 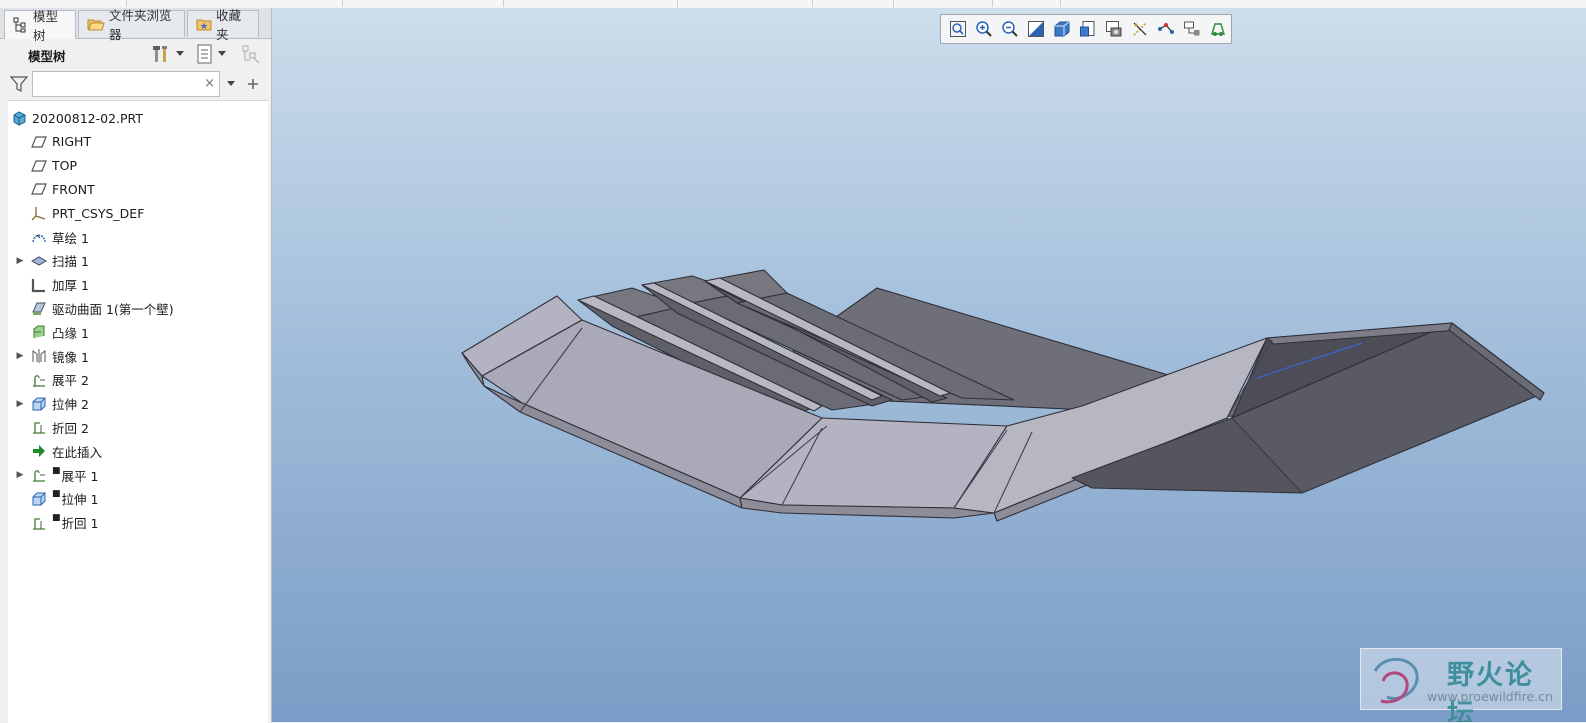 What do you see at coordinates (70, 332) in the screenshot?
I see `tree-node-label: 凸缘 1` at bounding box center [70, 332].